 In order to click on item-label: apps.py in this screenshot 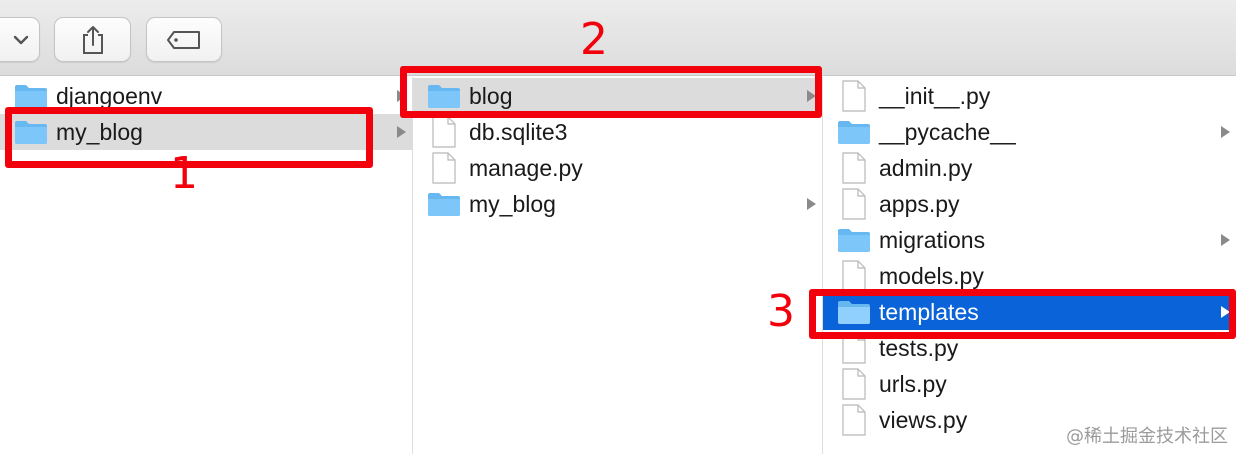, I will do `click(919, 204)`.